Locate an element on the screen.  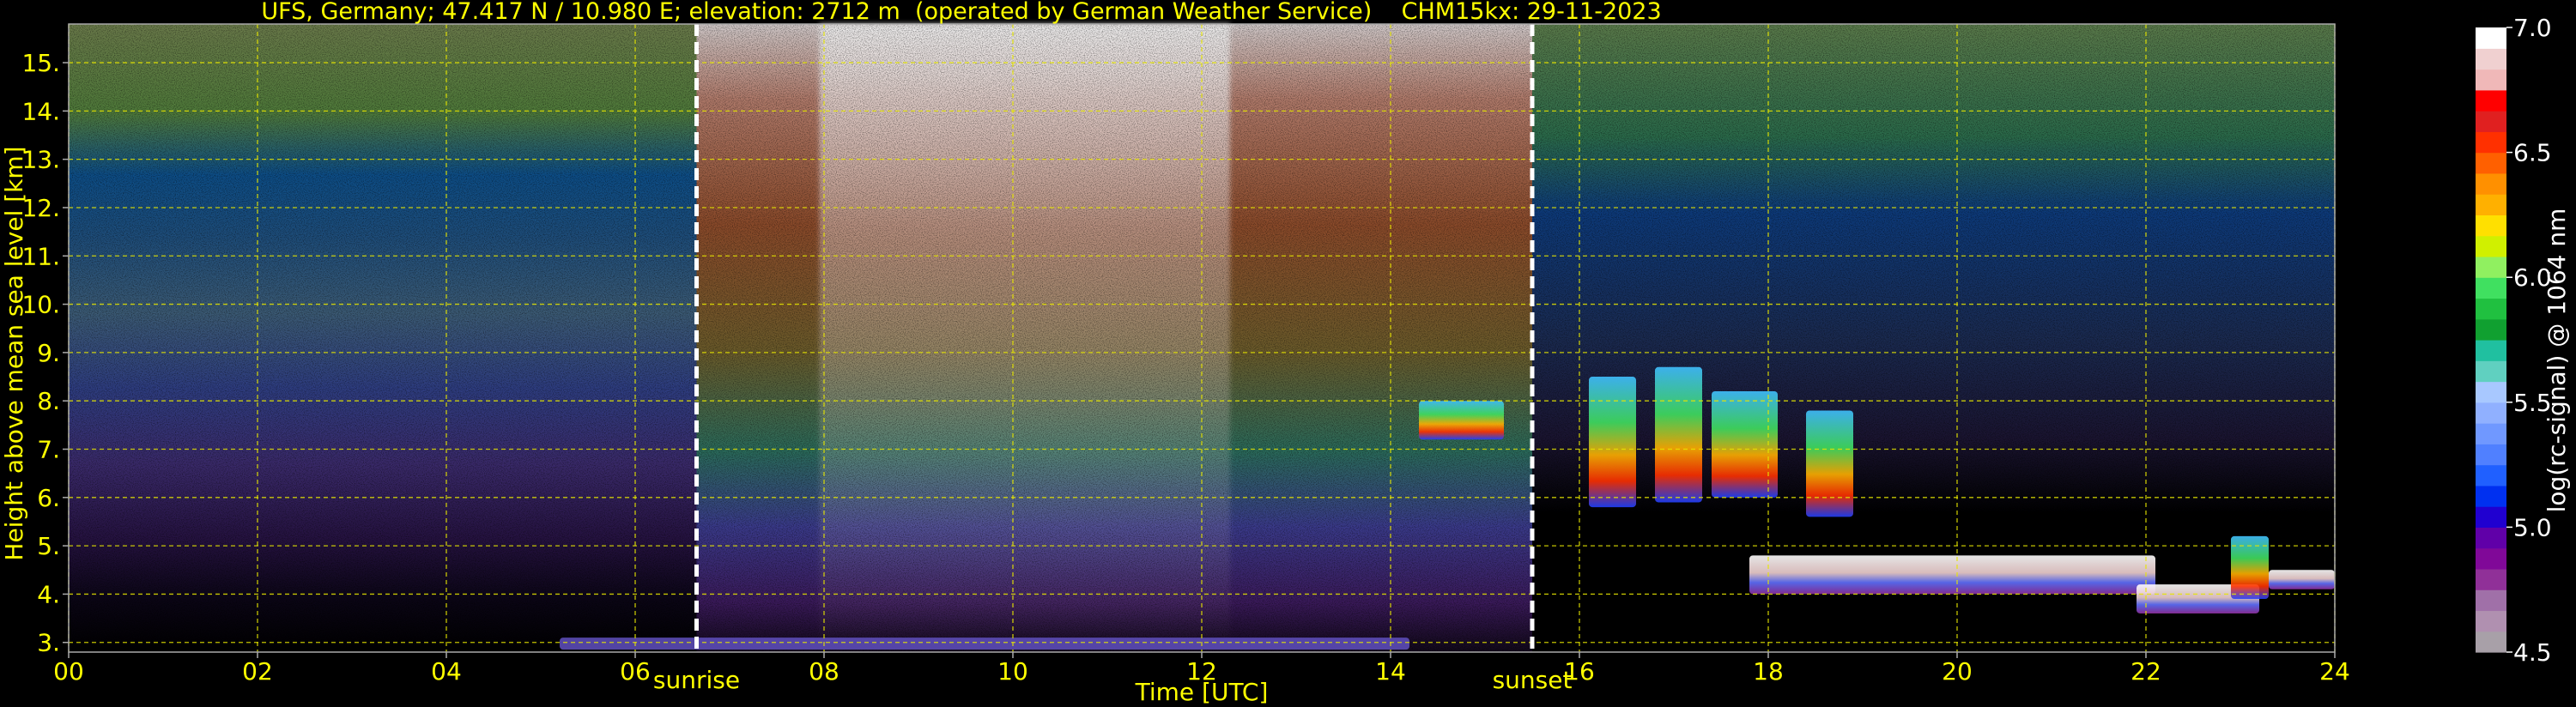
x-tick-label: 18 is located at coordinates (1768, 671).